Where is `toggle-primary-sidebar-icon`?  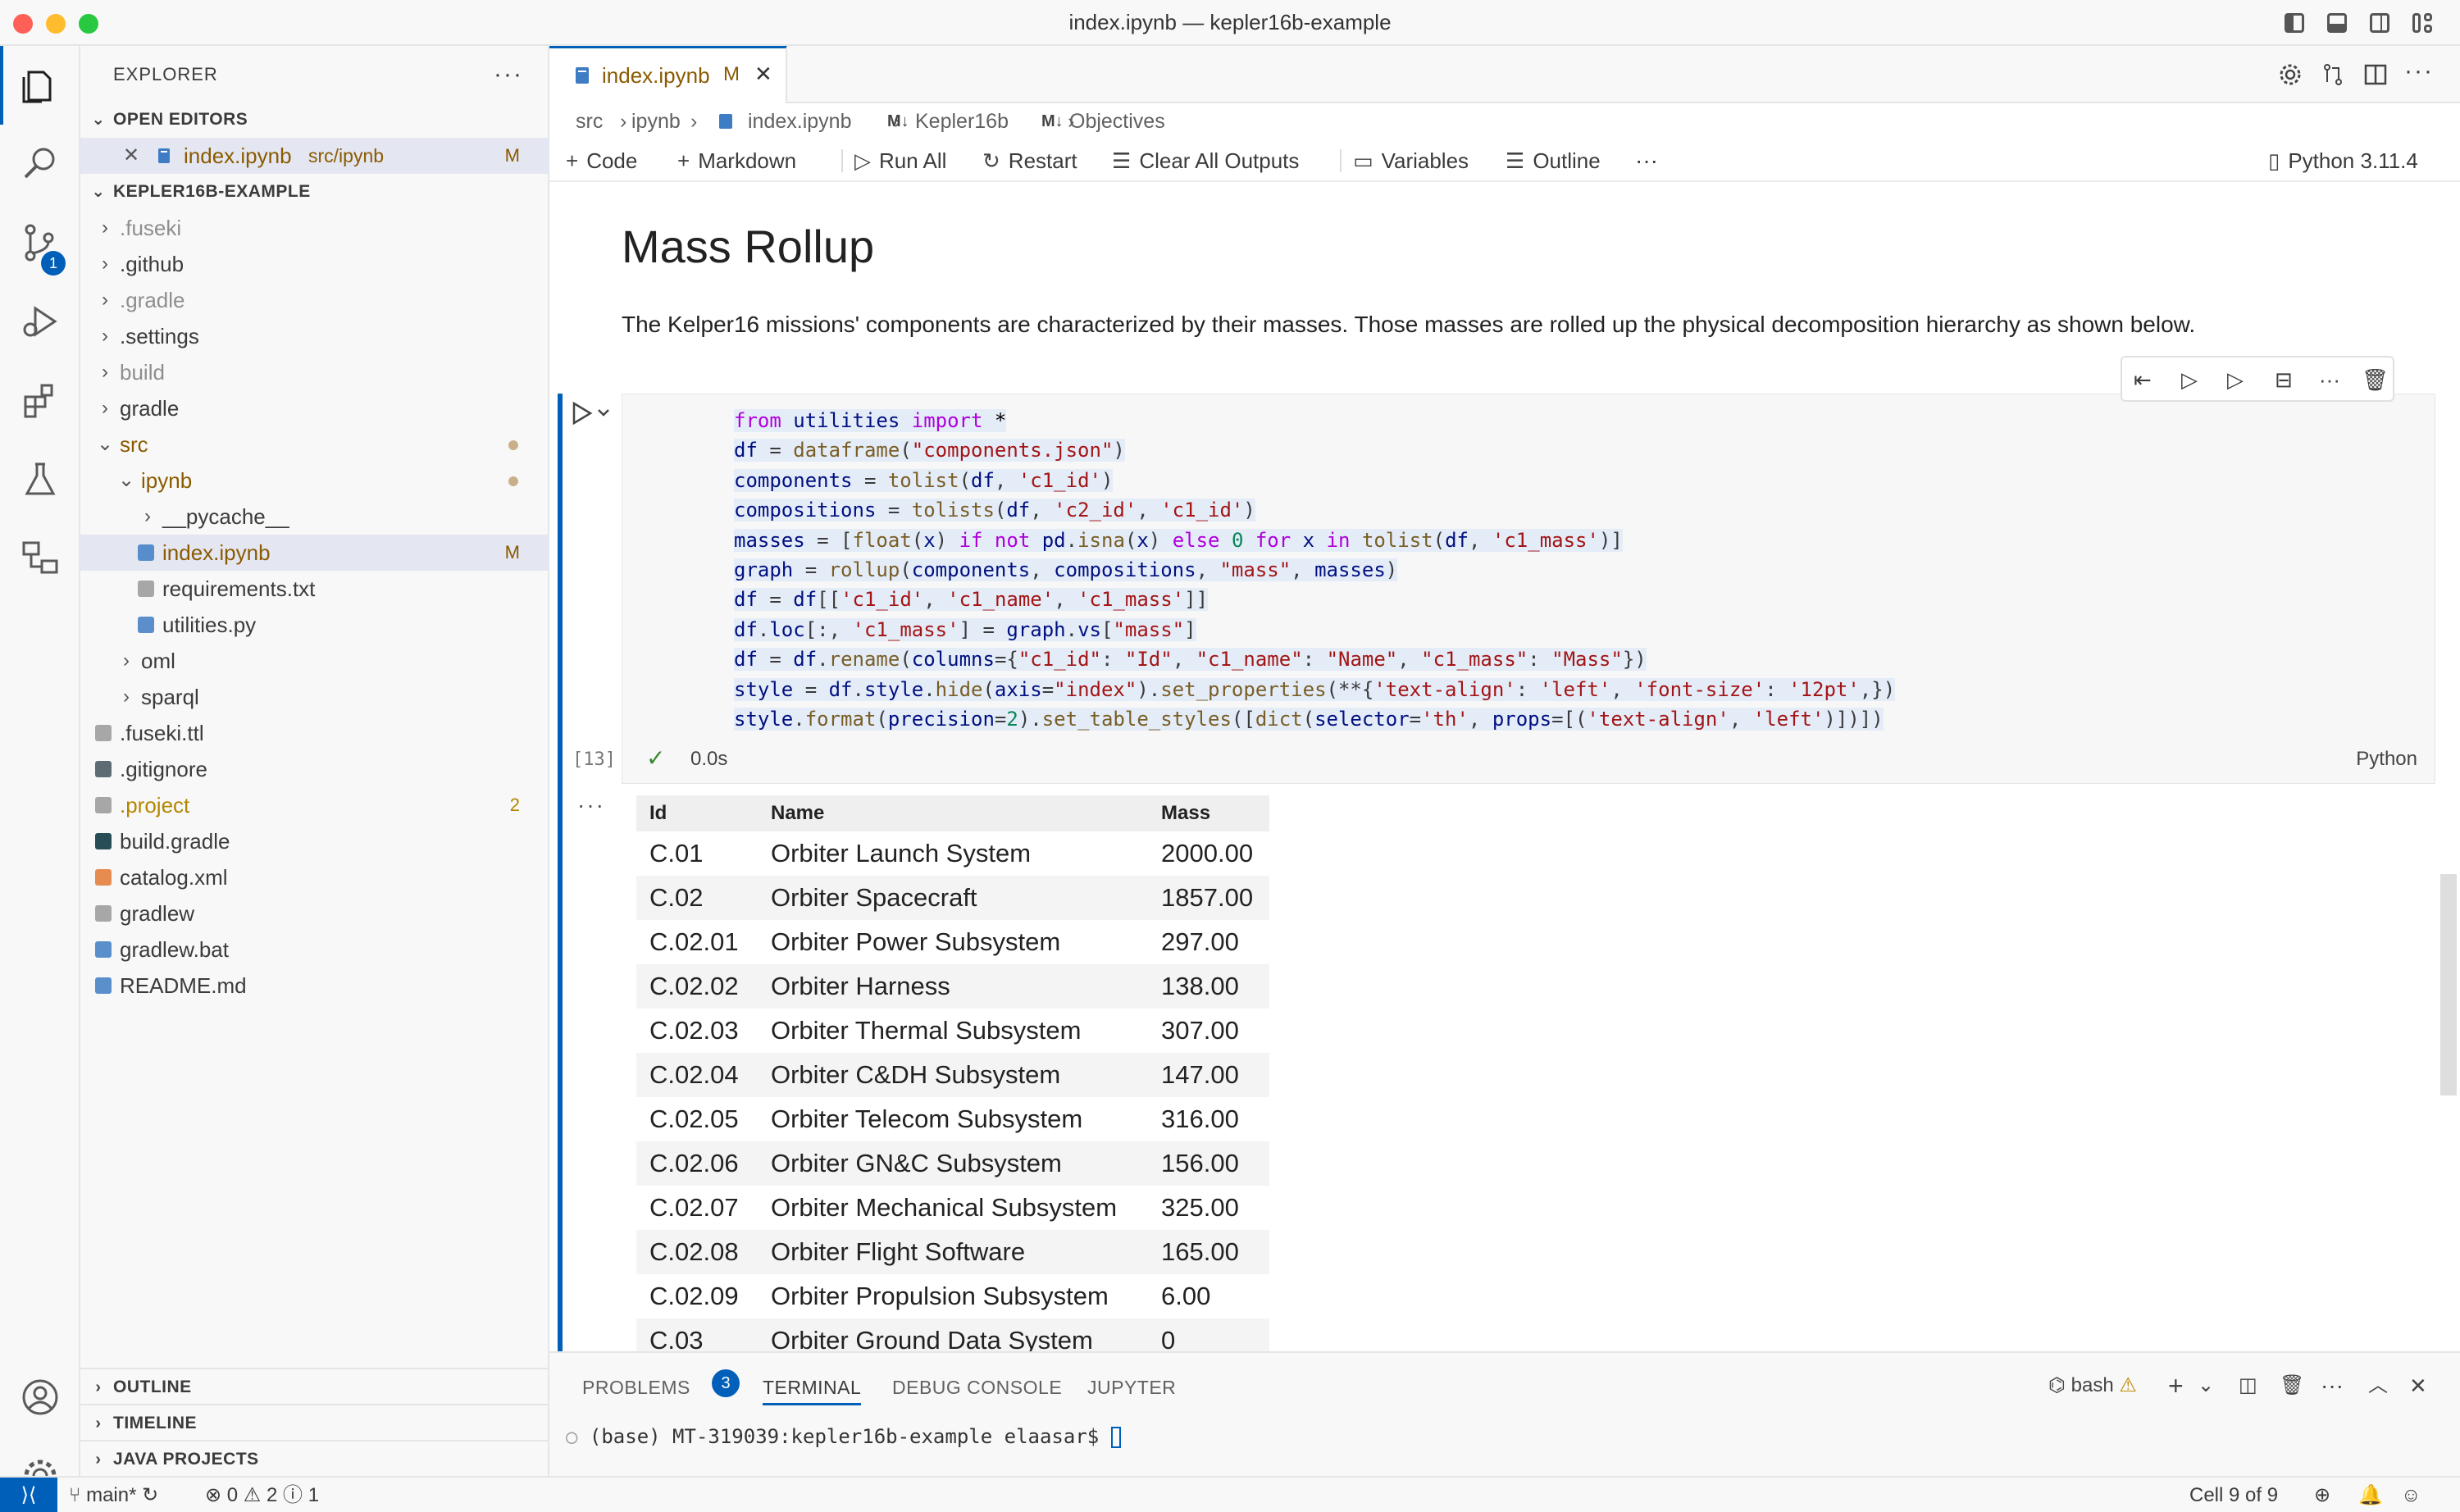 toggle-primary-sidebar-icon is located at coordinates (2294, 23).